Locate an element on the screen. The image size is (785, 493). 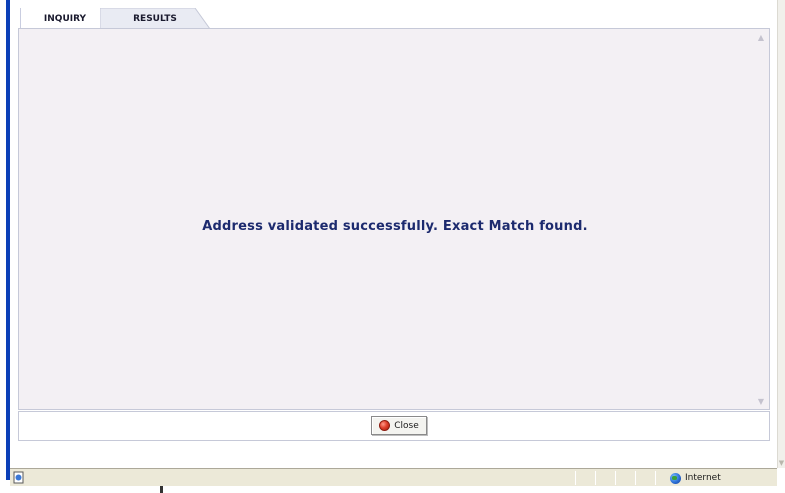
taskbar-mark is located at coordinates (161, 489).